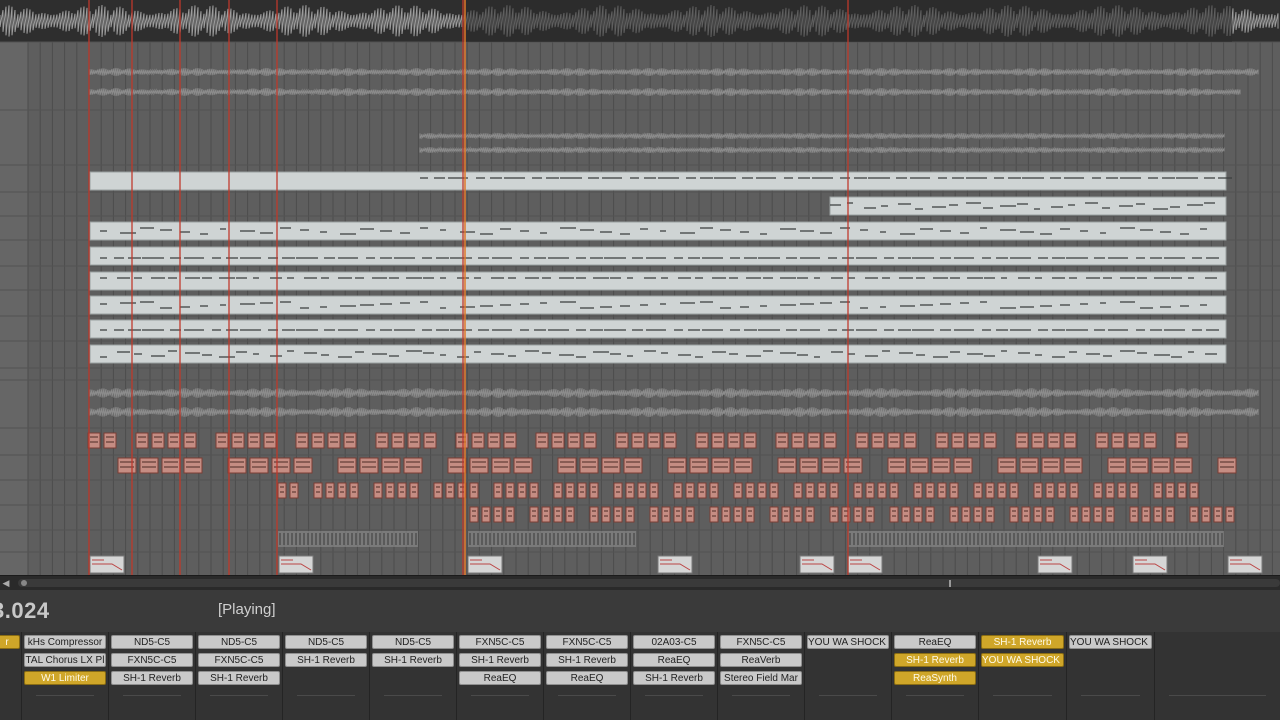  What do you see at coordinates (24, 583) in the screenshot?
I see `scrollbar-grip-icon` at bounding box center [24, 583].